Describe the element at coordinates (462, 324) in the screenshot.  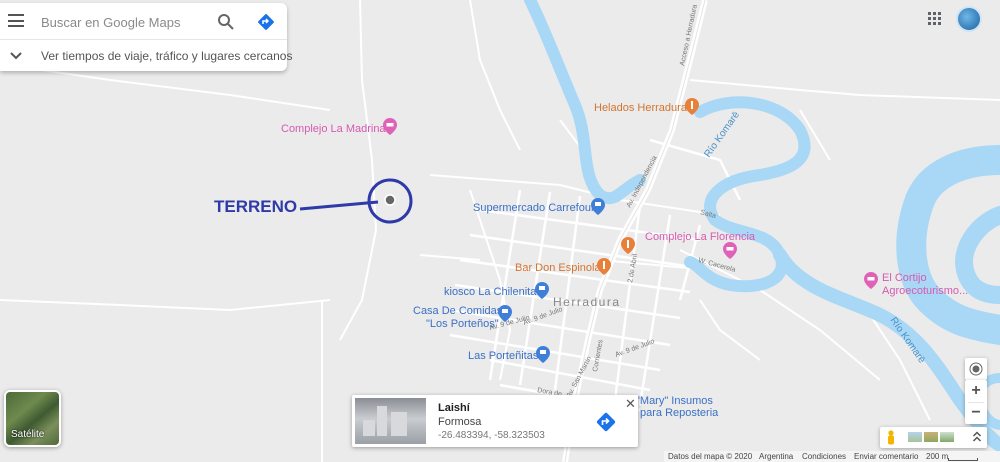
I see `poi-label-casa-comidas-line2: "Los Porteños"` at that location.